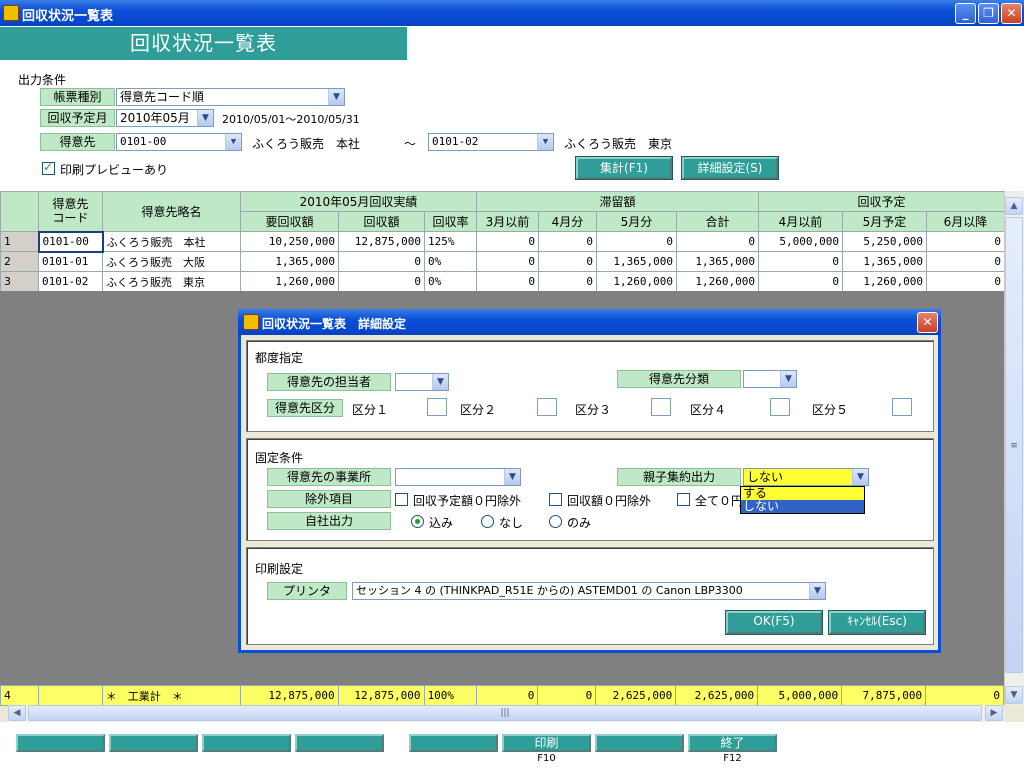 This screenshot has height=768, width=1024. I want to click on header-group-overdue: 滞留額, so click(617, 201).